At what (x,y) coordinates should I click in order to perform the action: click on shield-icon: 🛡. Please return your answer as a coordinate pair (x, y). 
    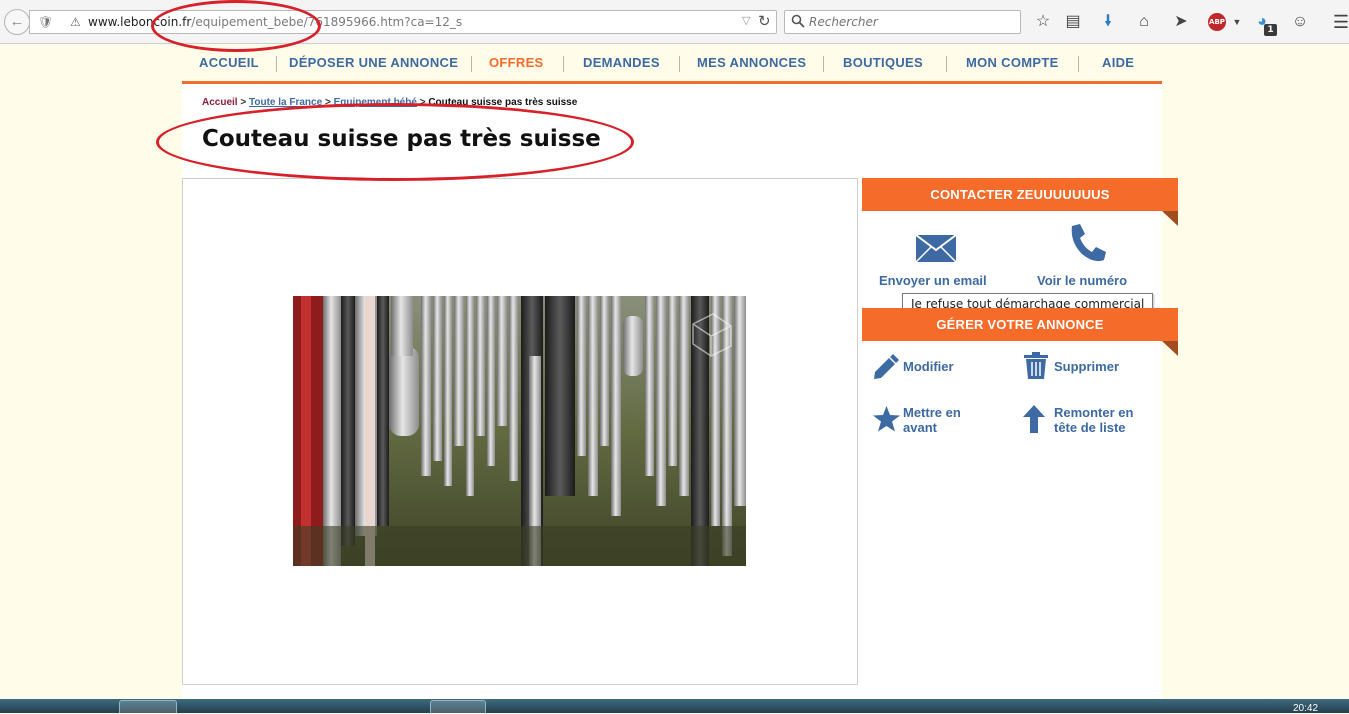
    Looking at the image, I should click on (46, 22).